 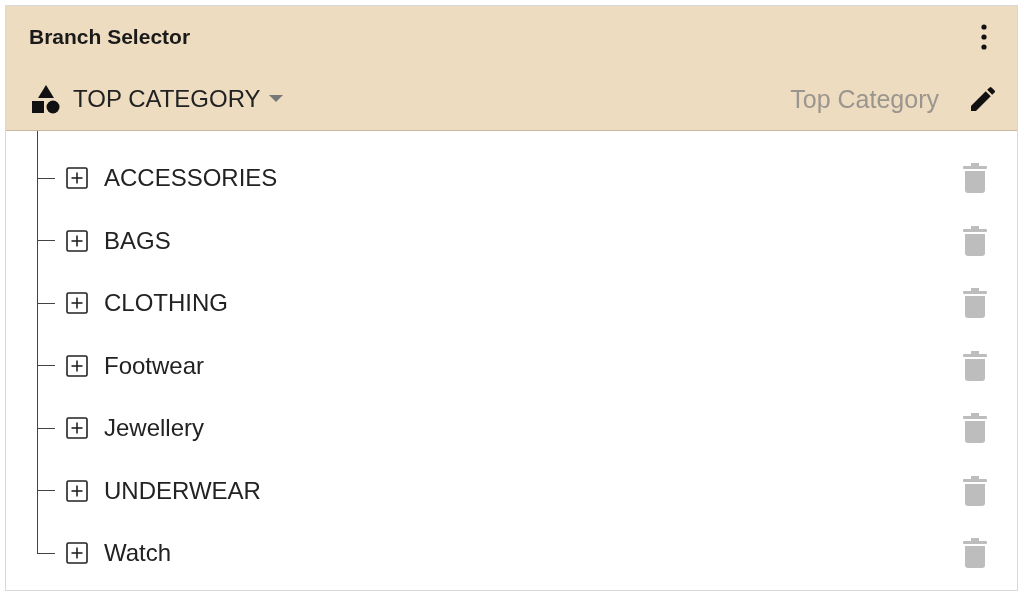 What do you see at coordinates (533, 428) in the screenshot?
I see `tree-item: Jewellery` at bounding box center [533, 428].